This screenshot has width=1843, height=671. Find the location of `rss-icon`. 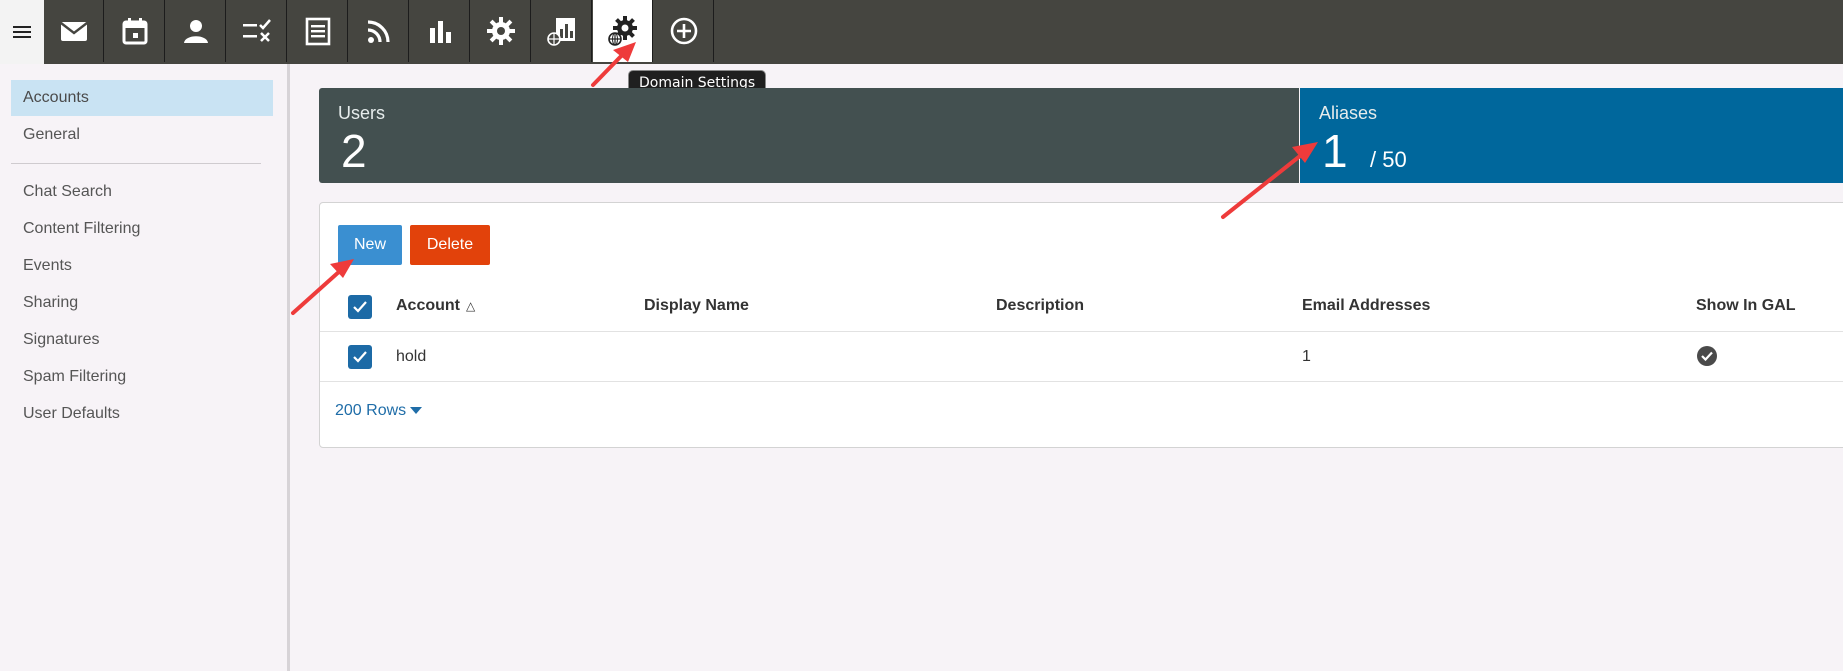

rss-icon is located at coordinates (378, 31).